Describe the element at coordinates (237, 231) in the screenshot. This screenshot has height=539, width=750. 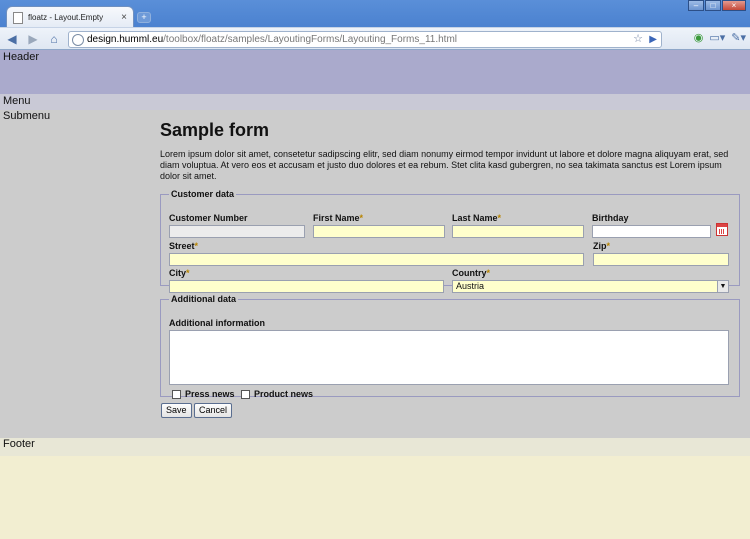
I see `customer-number-field` at that location.